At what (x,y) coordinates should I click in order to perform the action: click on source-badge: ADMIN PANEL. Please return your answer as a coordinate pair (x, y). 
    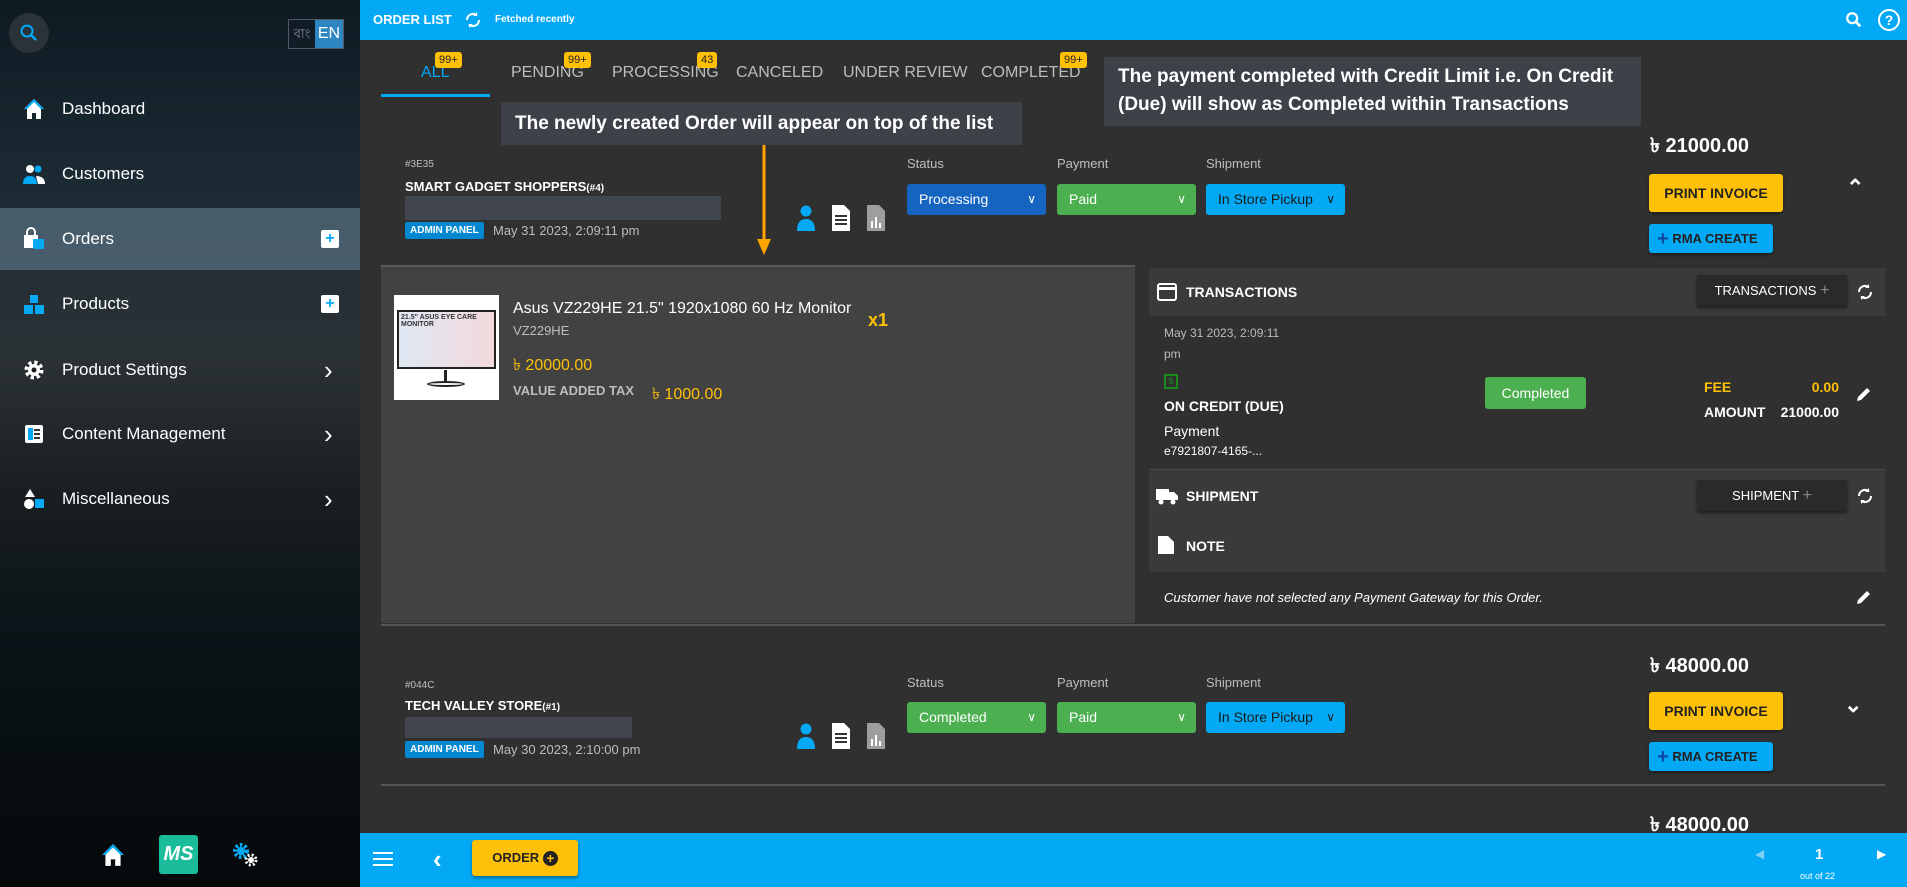
    Looking at the image, I should click on (444, 749).